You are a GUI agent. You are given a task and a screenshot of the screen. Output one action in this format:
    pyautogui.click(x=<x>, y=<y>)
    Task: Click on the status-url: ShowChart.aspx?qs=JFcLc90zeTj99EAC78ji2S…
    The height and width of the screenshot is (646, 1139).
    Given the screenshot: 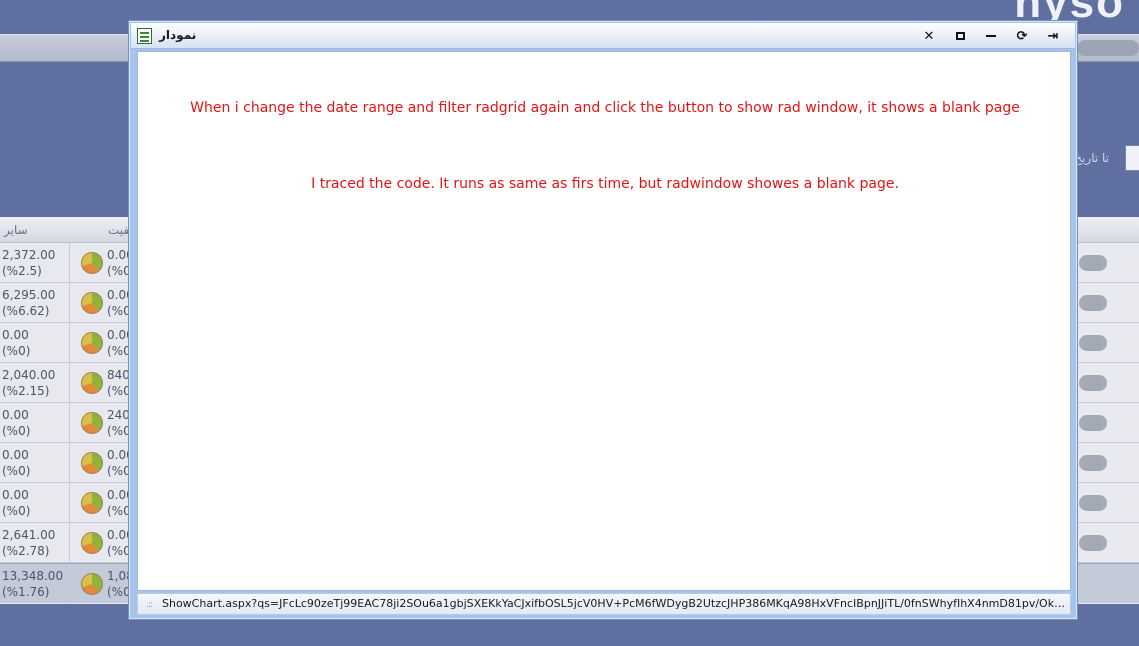 What is the action you would take?
    pyautogui.click(x=615, y=603)
    